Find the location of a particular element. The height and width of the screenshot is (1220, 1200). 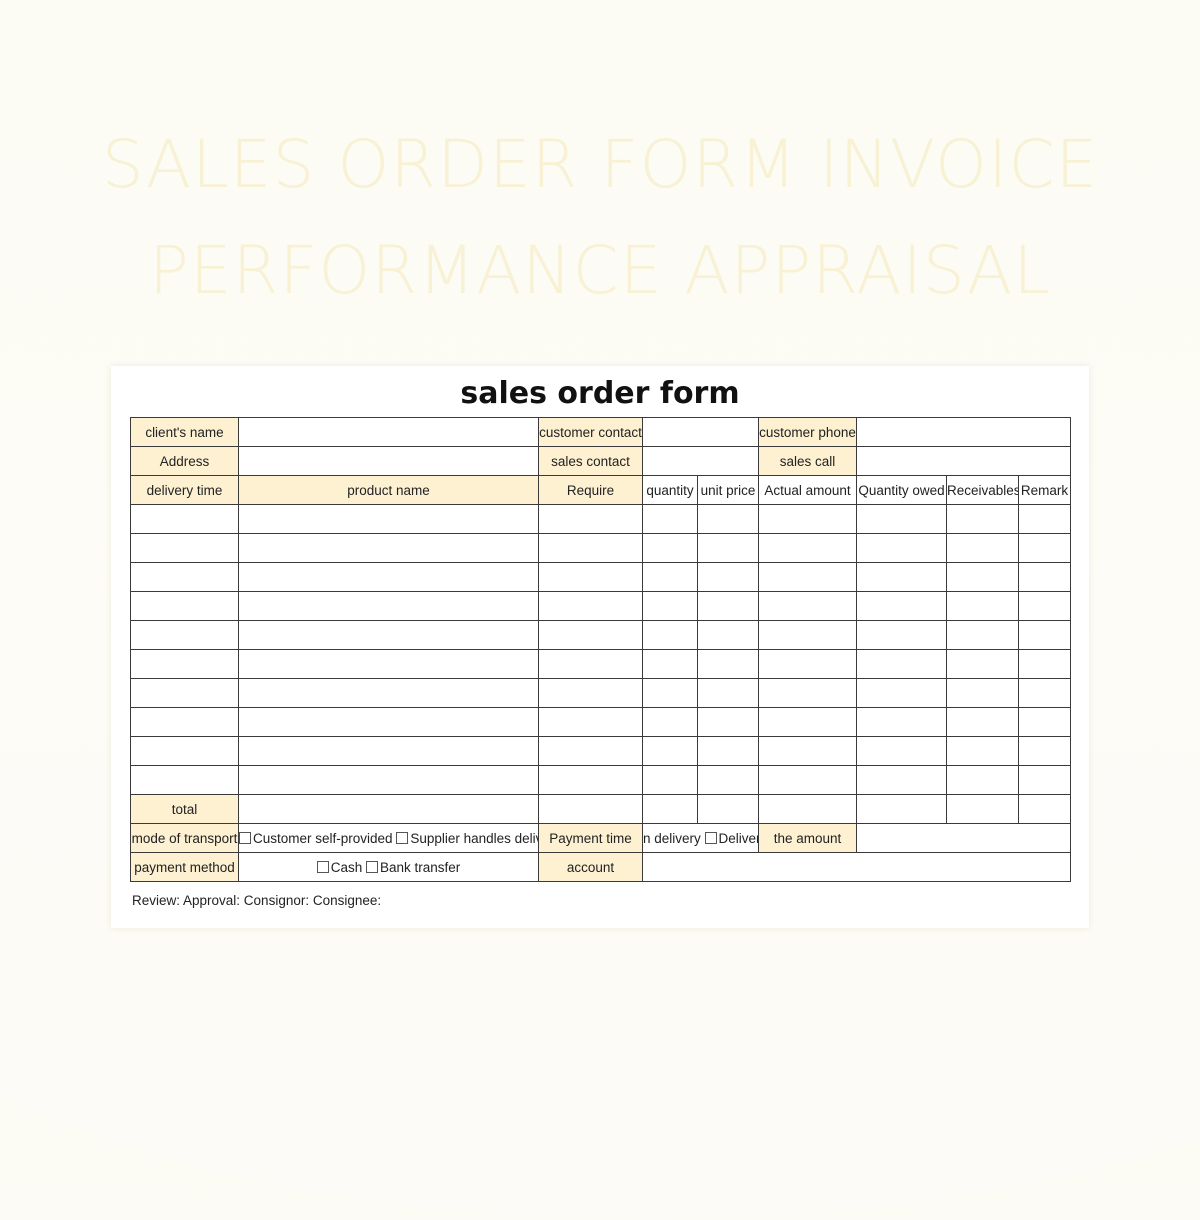

bank-transfer-checkbox is located at coordinates (371, 866).